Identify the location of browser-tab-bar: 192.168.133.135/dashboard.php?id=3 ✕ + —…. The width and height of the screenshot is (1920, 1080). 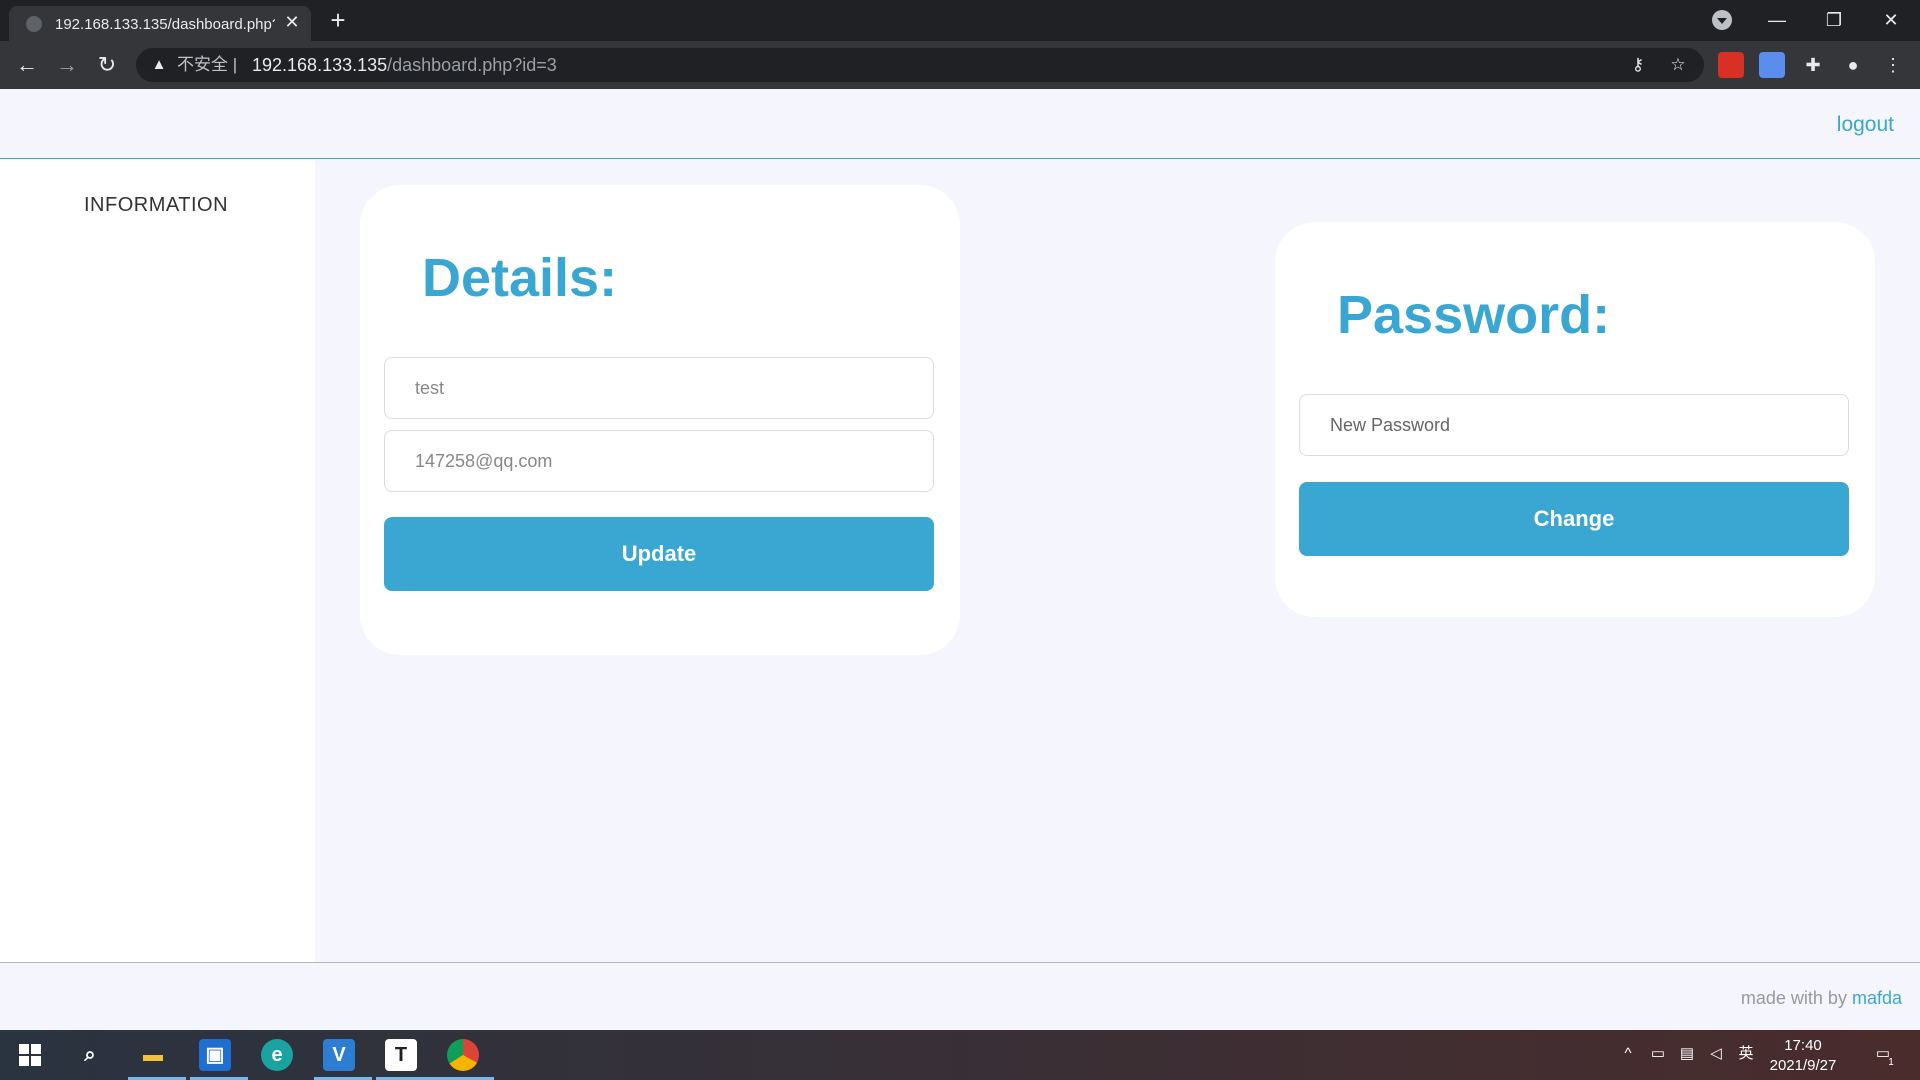
(960, 20).